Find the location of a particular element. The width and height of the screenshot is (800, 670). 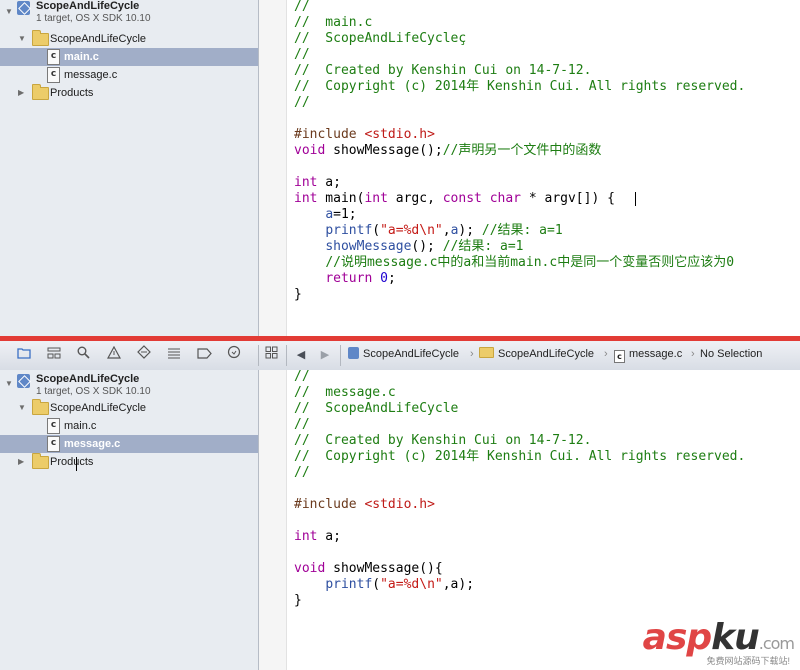

list-icon is located at coordinates (174, 355).